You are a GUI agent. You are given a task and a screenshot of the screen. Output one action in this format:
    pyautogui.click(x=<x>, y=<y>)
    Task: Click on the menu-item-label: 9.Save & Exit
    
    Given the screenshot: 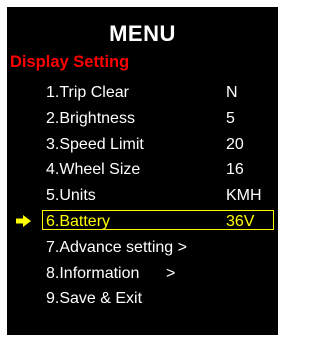 What is the action you would take?
    pyautogui.click(x=94, y=299)
    